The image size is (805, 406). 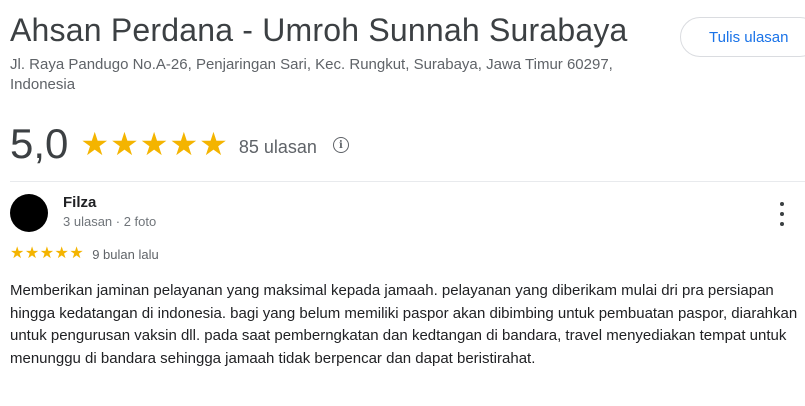 What do you see at coordinates (340, 145) in the screenshot?
I see `info-icon: i` at bounding box center [340, 145].